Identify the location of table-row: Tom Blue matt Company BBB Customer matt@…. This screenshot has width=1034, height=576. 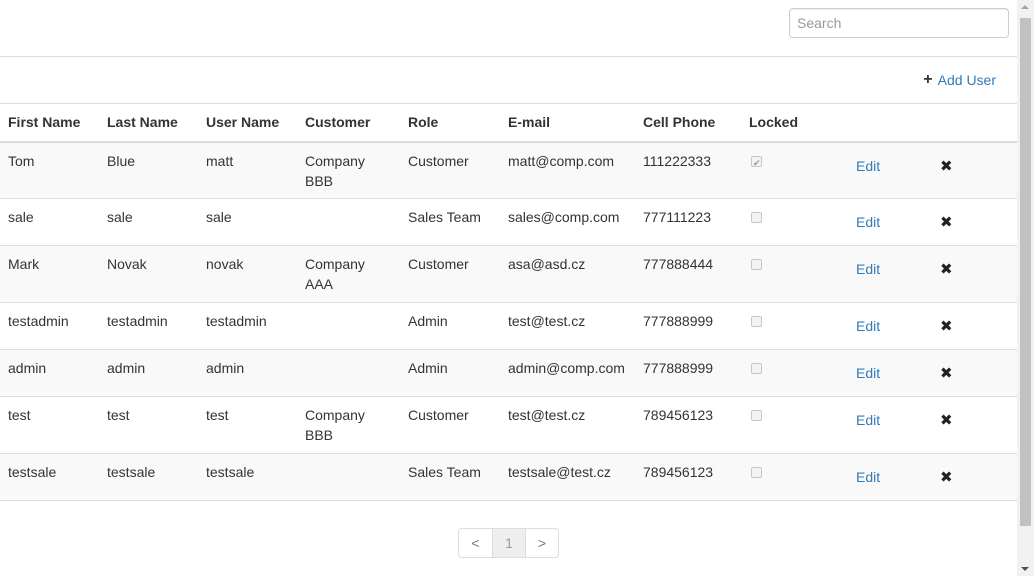
(508, 170).